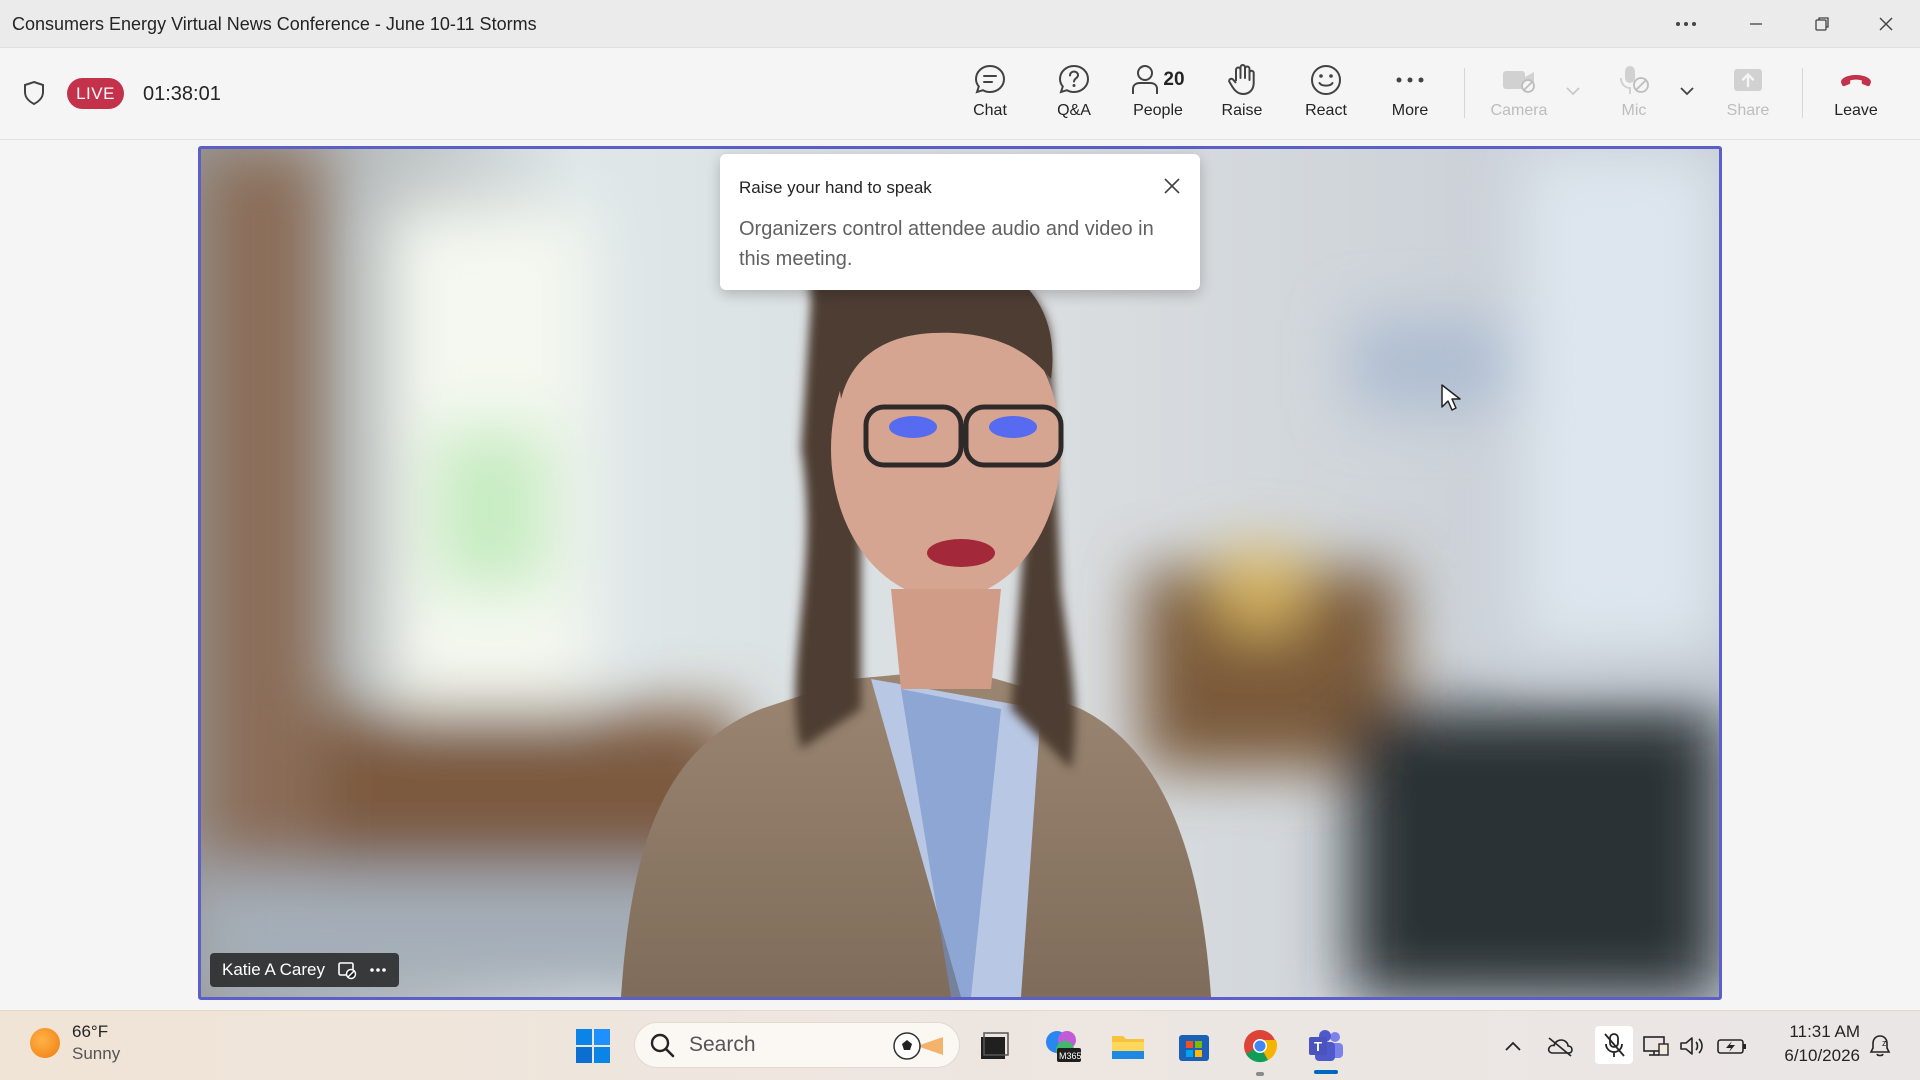 Image resolution: width=1920 pixels, height=1080 pixels. What do you see at coordinates (1513, 1046) in the screenshot?
I see `show-hidden-icons-button` at bounding box center [1513, 1046].